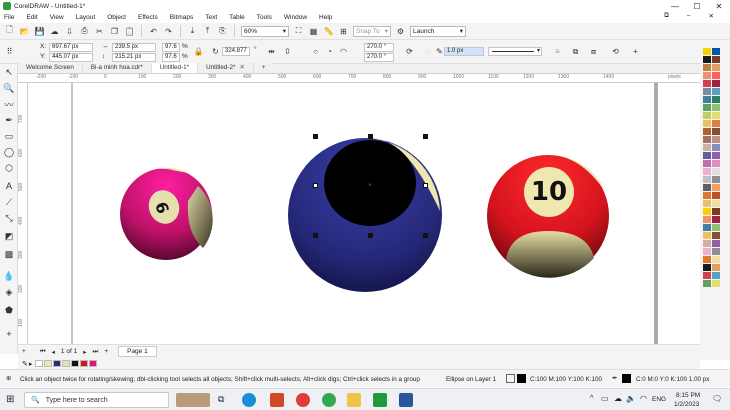  I want to click on selection-handle-bottom-right, so click(425, 235).